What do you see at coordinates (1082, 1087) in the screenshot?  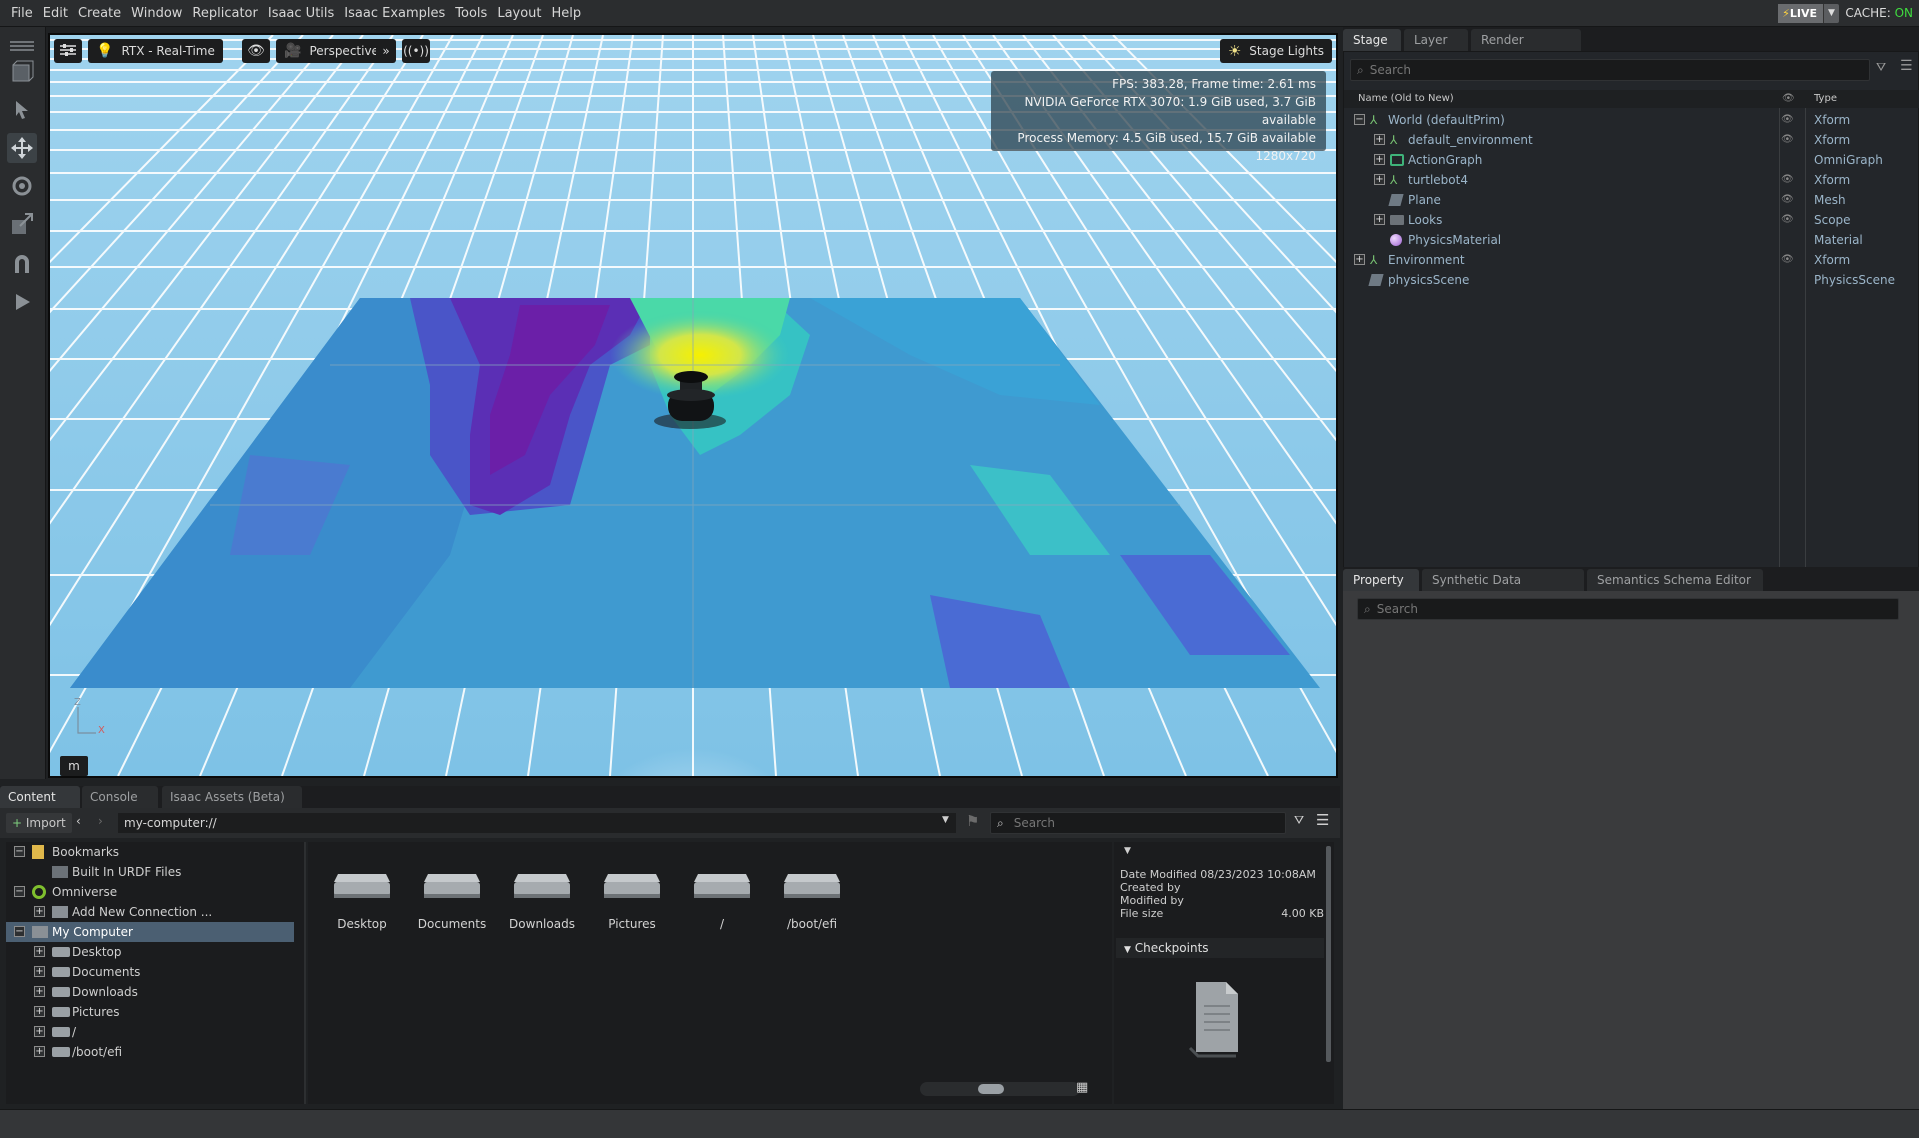 I see `grid-view-icon: ▦` at bounding box center [1082, 1087].